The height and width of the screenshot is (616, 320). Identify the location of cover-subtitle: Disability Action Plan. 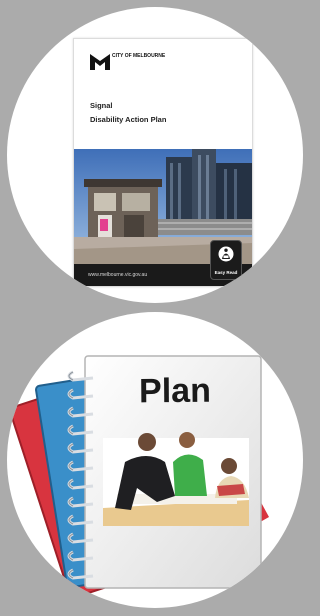
(128, 119).